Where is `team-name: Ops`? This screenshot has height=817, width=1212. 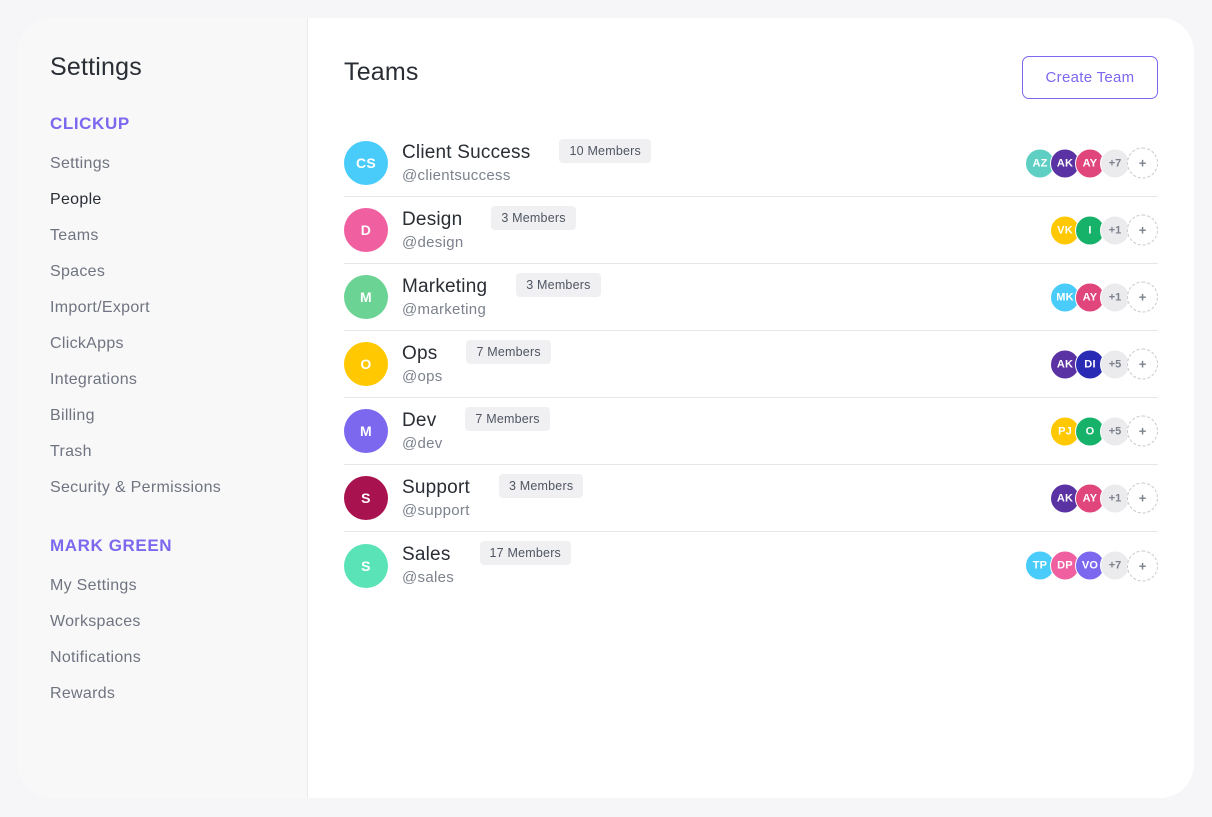
team-name: Ops is located at coordinates (419, 354).